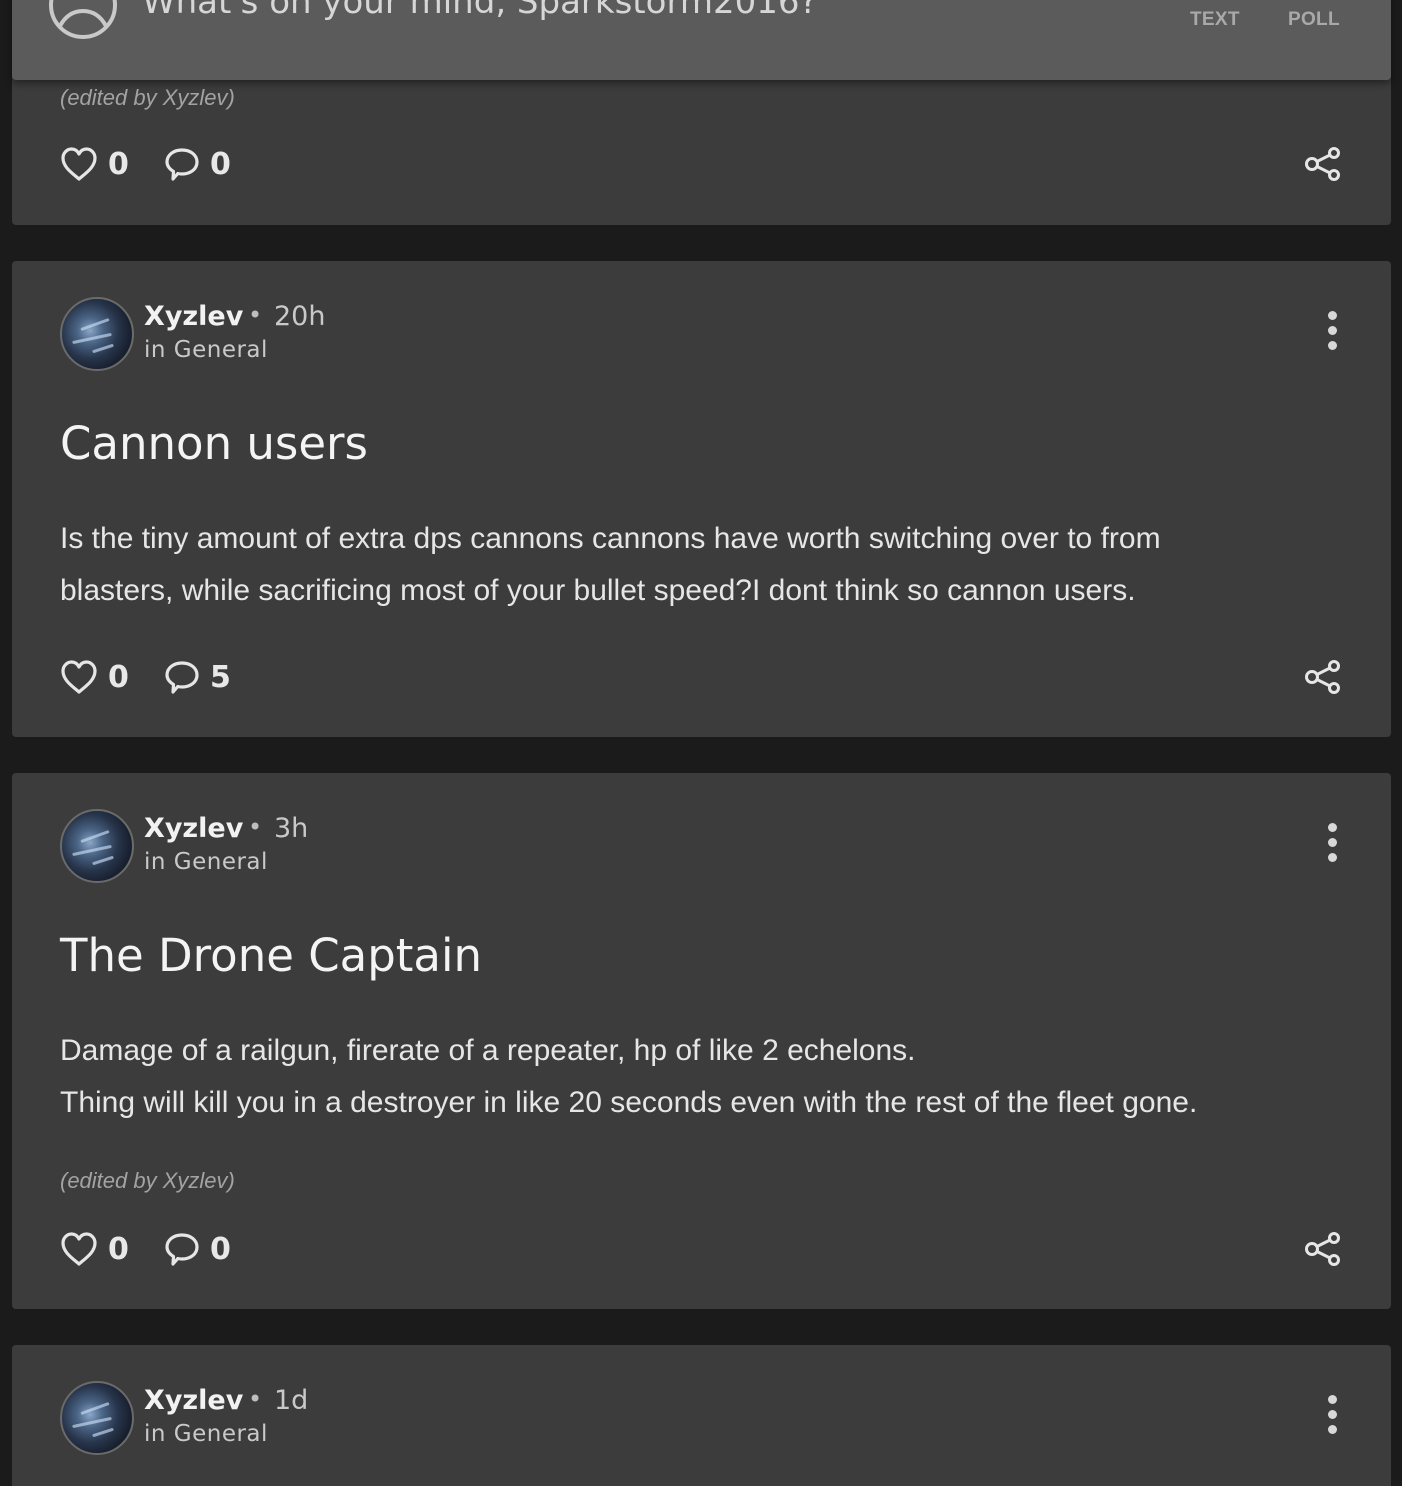  Describe the element at coordinates (701, 677) in the screenshot. I see `post-actions: 0 5` at that location.